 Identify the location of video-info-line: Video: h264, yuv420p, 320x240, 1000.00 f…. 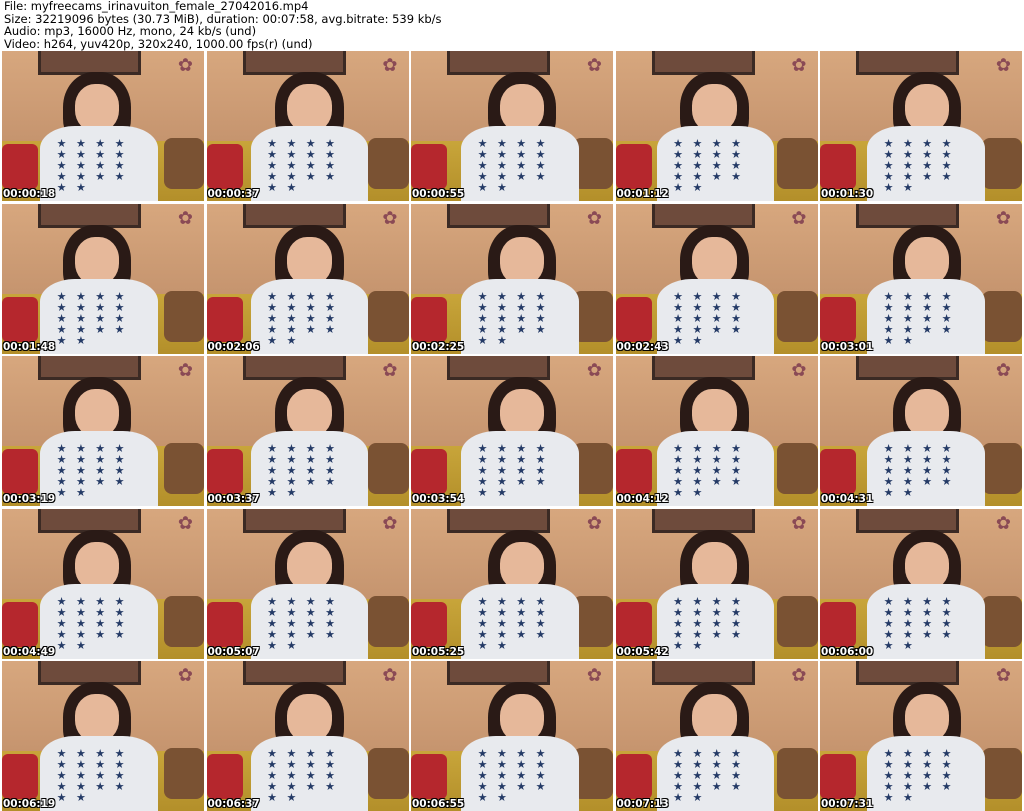
(158, 43).